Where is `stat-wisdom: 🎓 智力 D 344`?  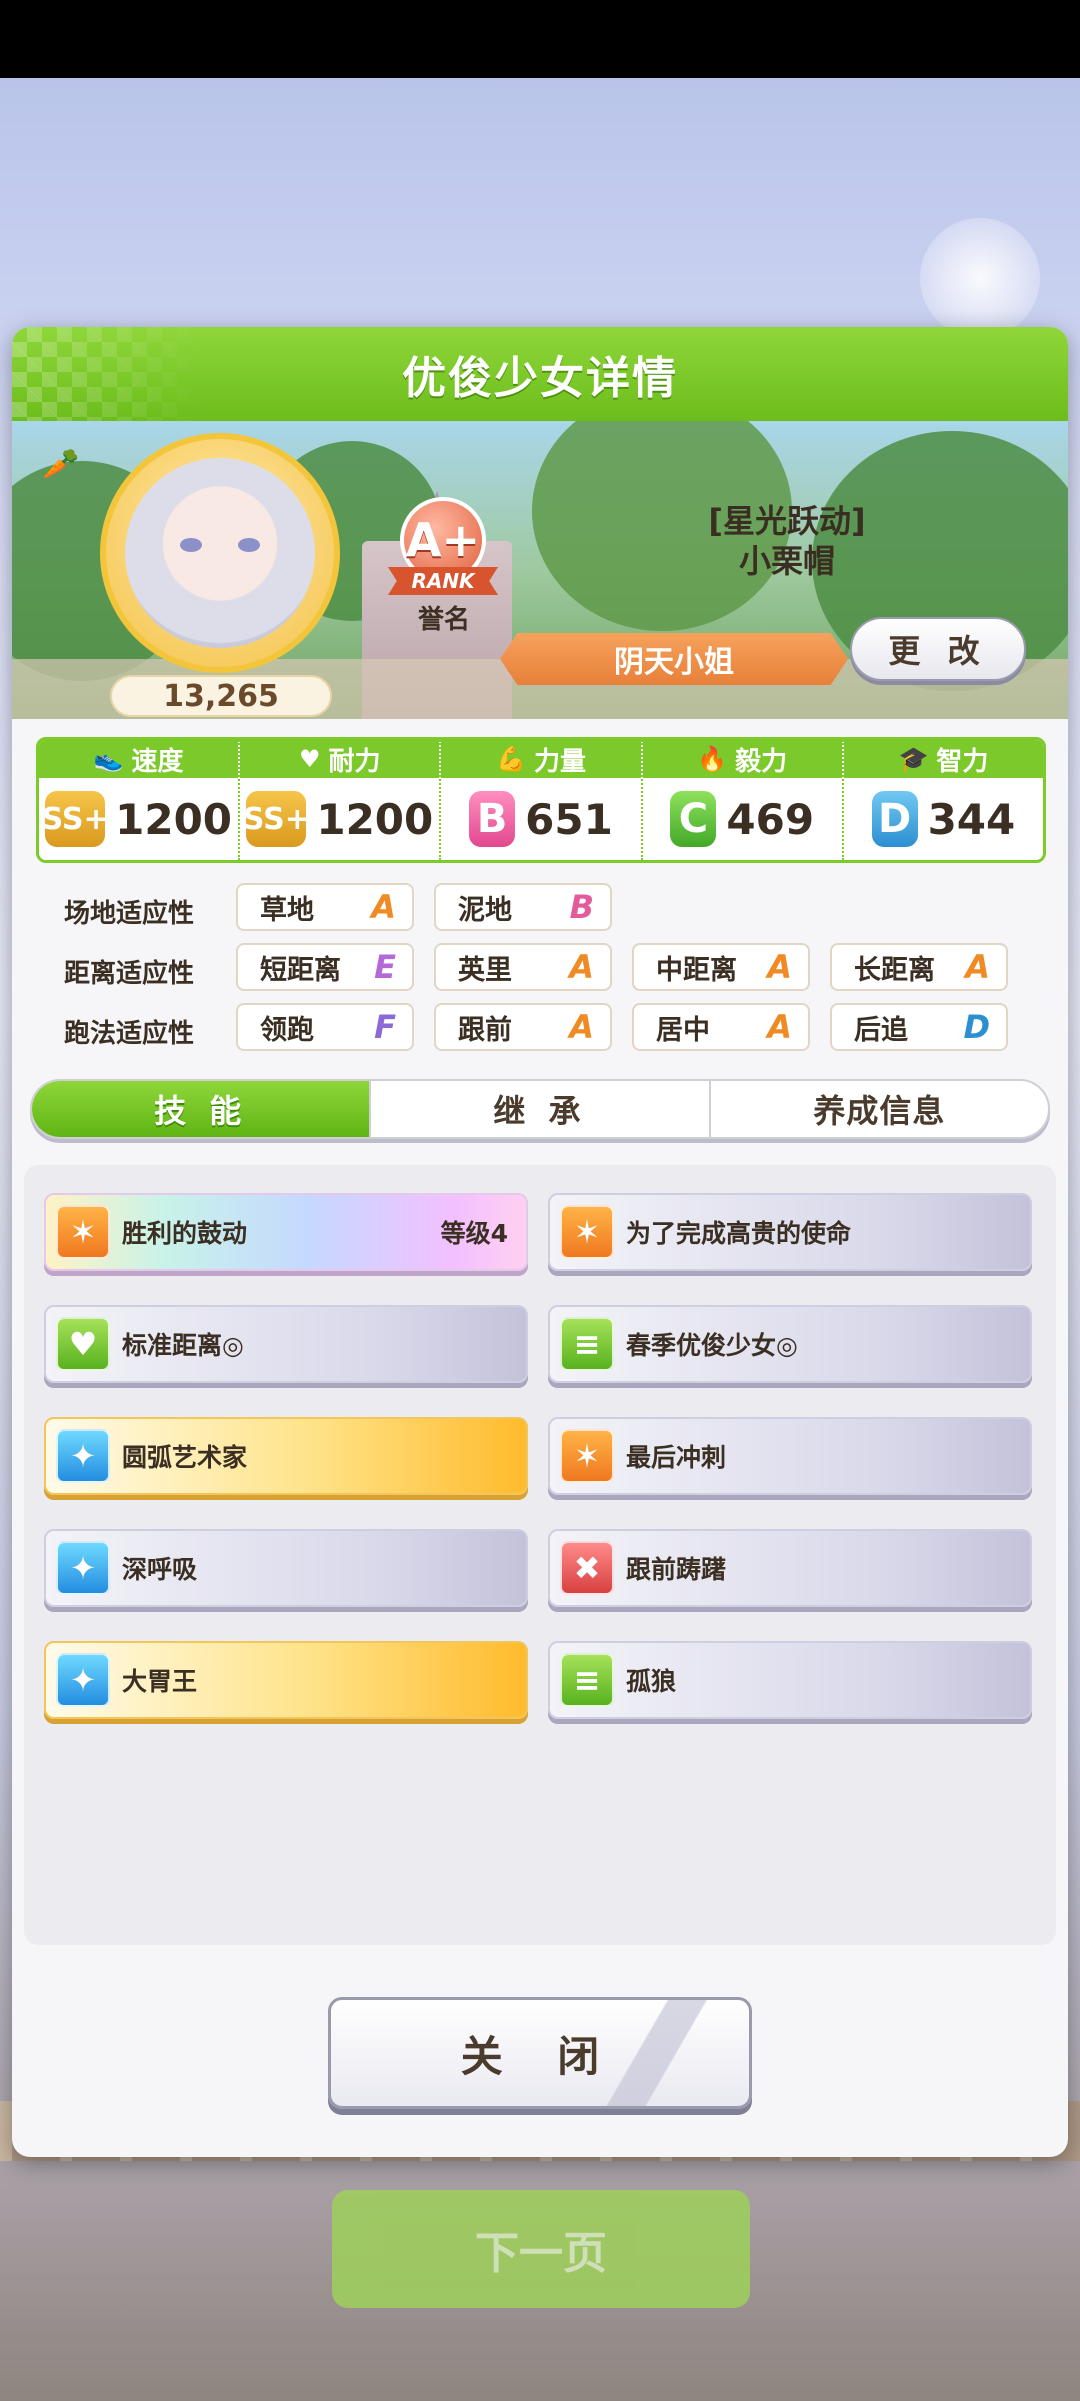
stat-wisdom: 🎓 智力 D 344 is located at coordinates (943, 800).